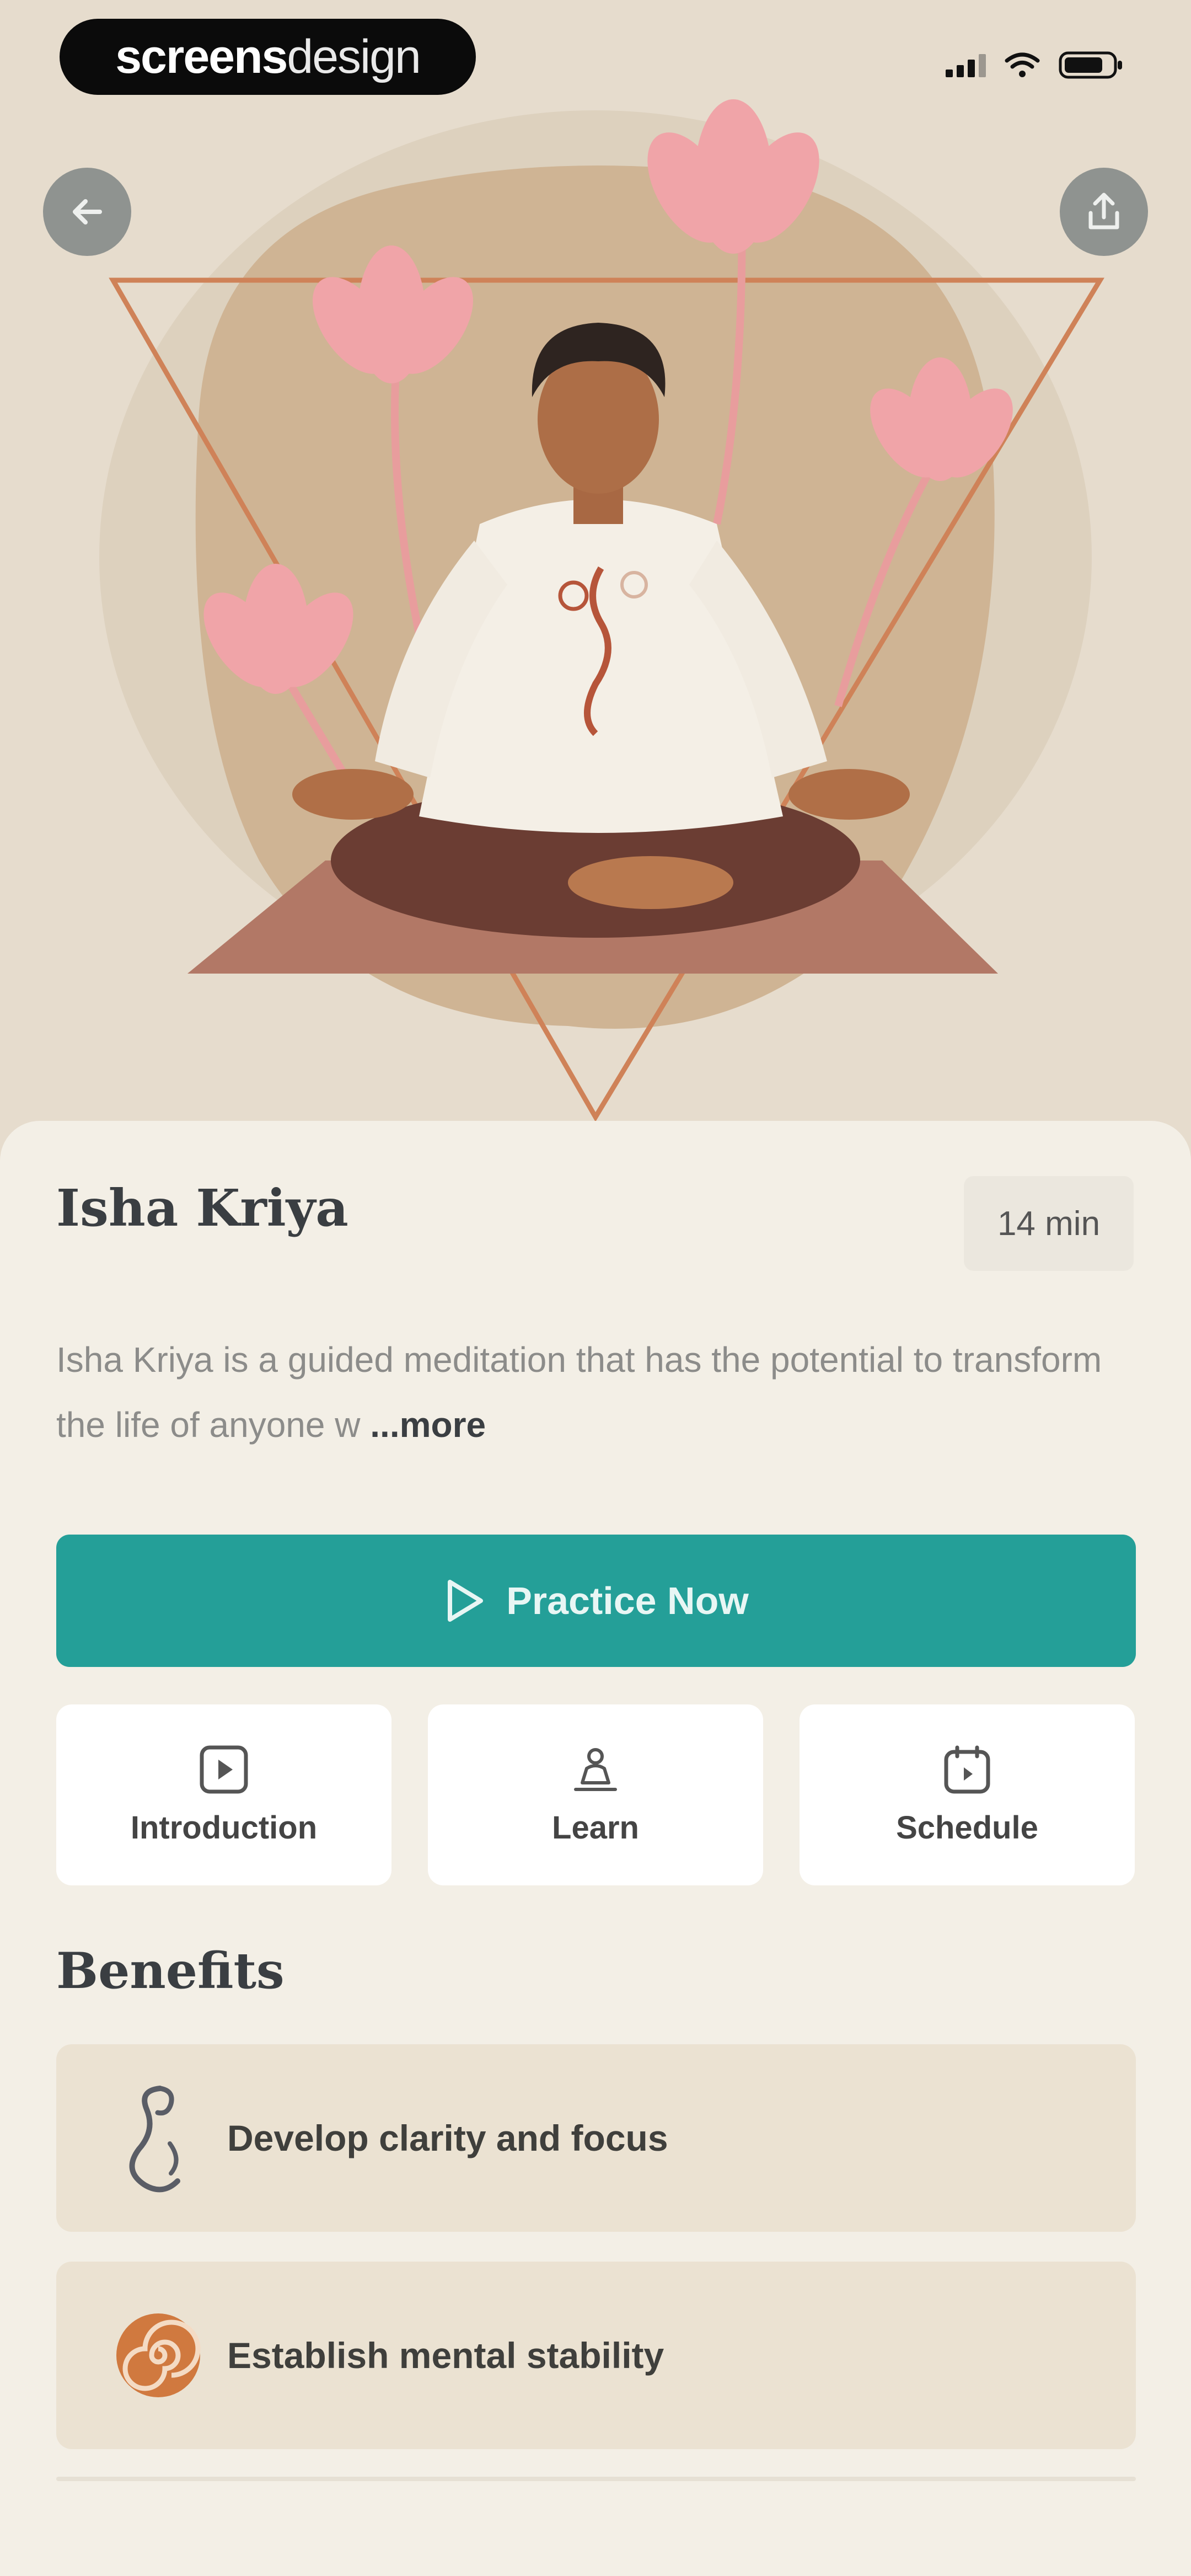 The width and height of the screenshot is (1191, 2576). What do you see at coordinates (1092, 65) in the screenshot?
I see `battery-icon` at bounding box center [1092, 65].